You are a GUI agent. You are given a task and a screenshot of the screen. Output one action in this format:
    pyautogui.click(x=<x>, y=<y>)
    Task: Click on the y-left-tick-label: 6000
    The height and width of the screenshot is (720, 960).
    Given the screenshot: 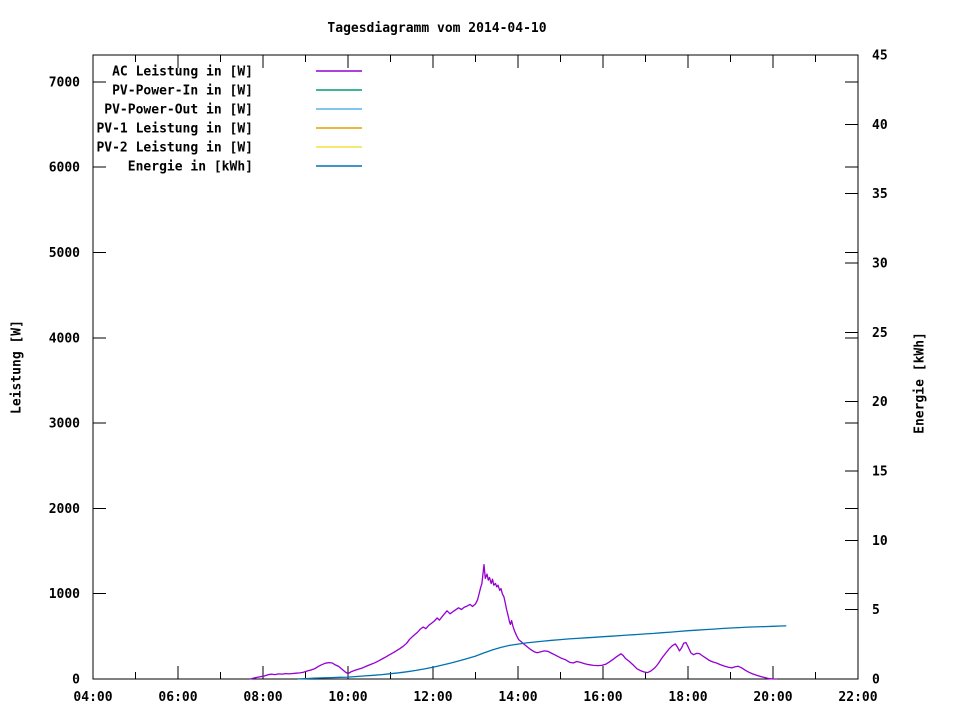 What is the action you would take?
    pyautogui.click(x=64, y=168)
    